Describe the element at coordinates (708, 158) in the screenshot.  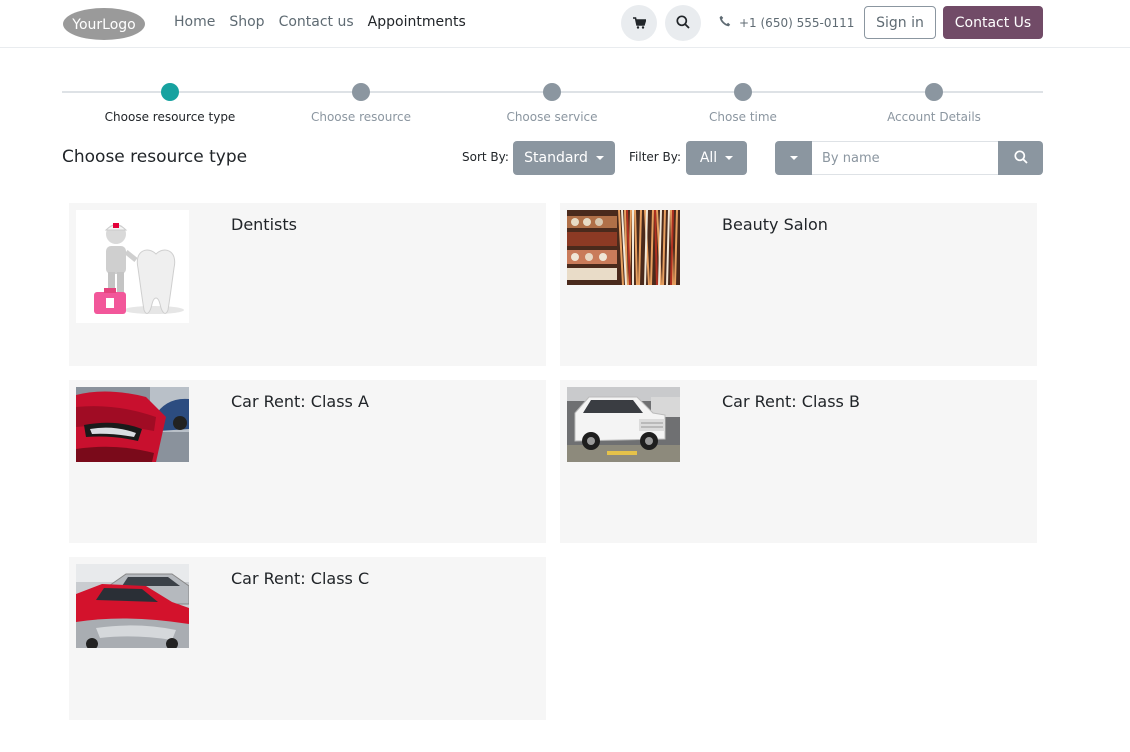
I see `filter-value: All` at that location.